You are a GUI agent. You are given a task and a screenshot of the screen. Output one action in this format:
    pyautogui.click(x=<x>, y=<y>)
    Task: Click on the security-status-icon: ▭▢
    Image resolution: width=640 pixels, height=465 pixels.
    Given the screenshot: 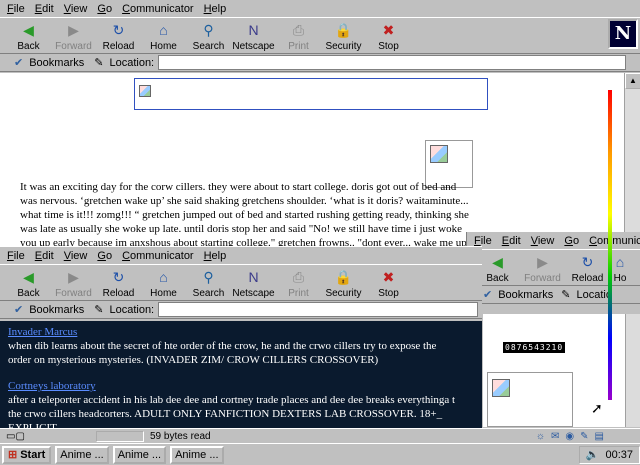 What is the action you would take?
    pyautogui.click(x=15, y=436)
    